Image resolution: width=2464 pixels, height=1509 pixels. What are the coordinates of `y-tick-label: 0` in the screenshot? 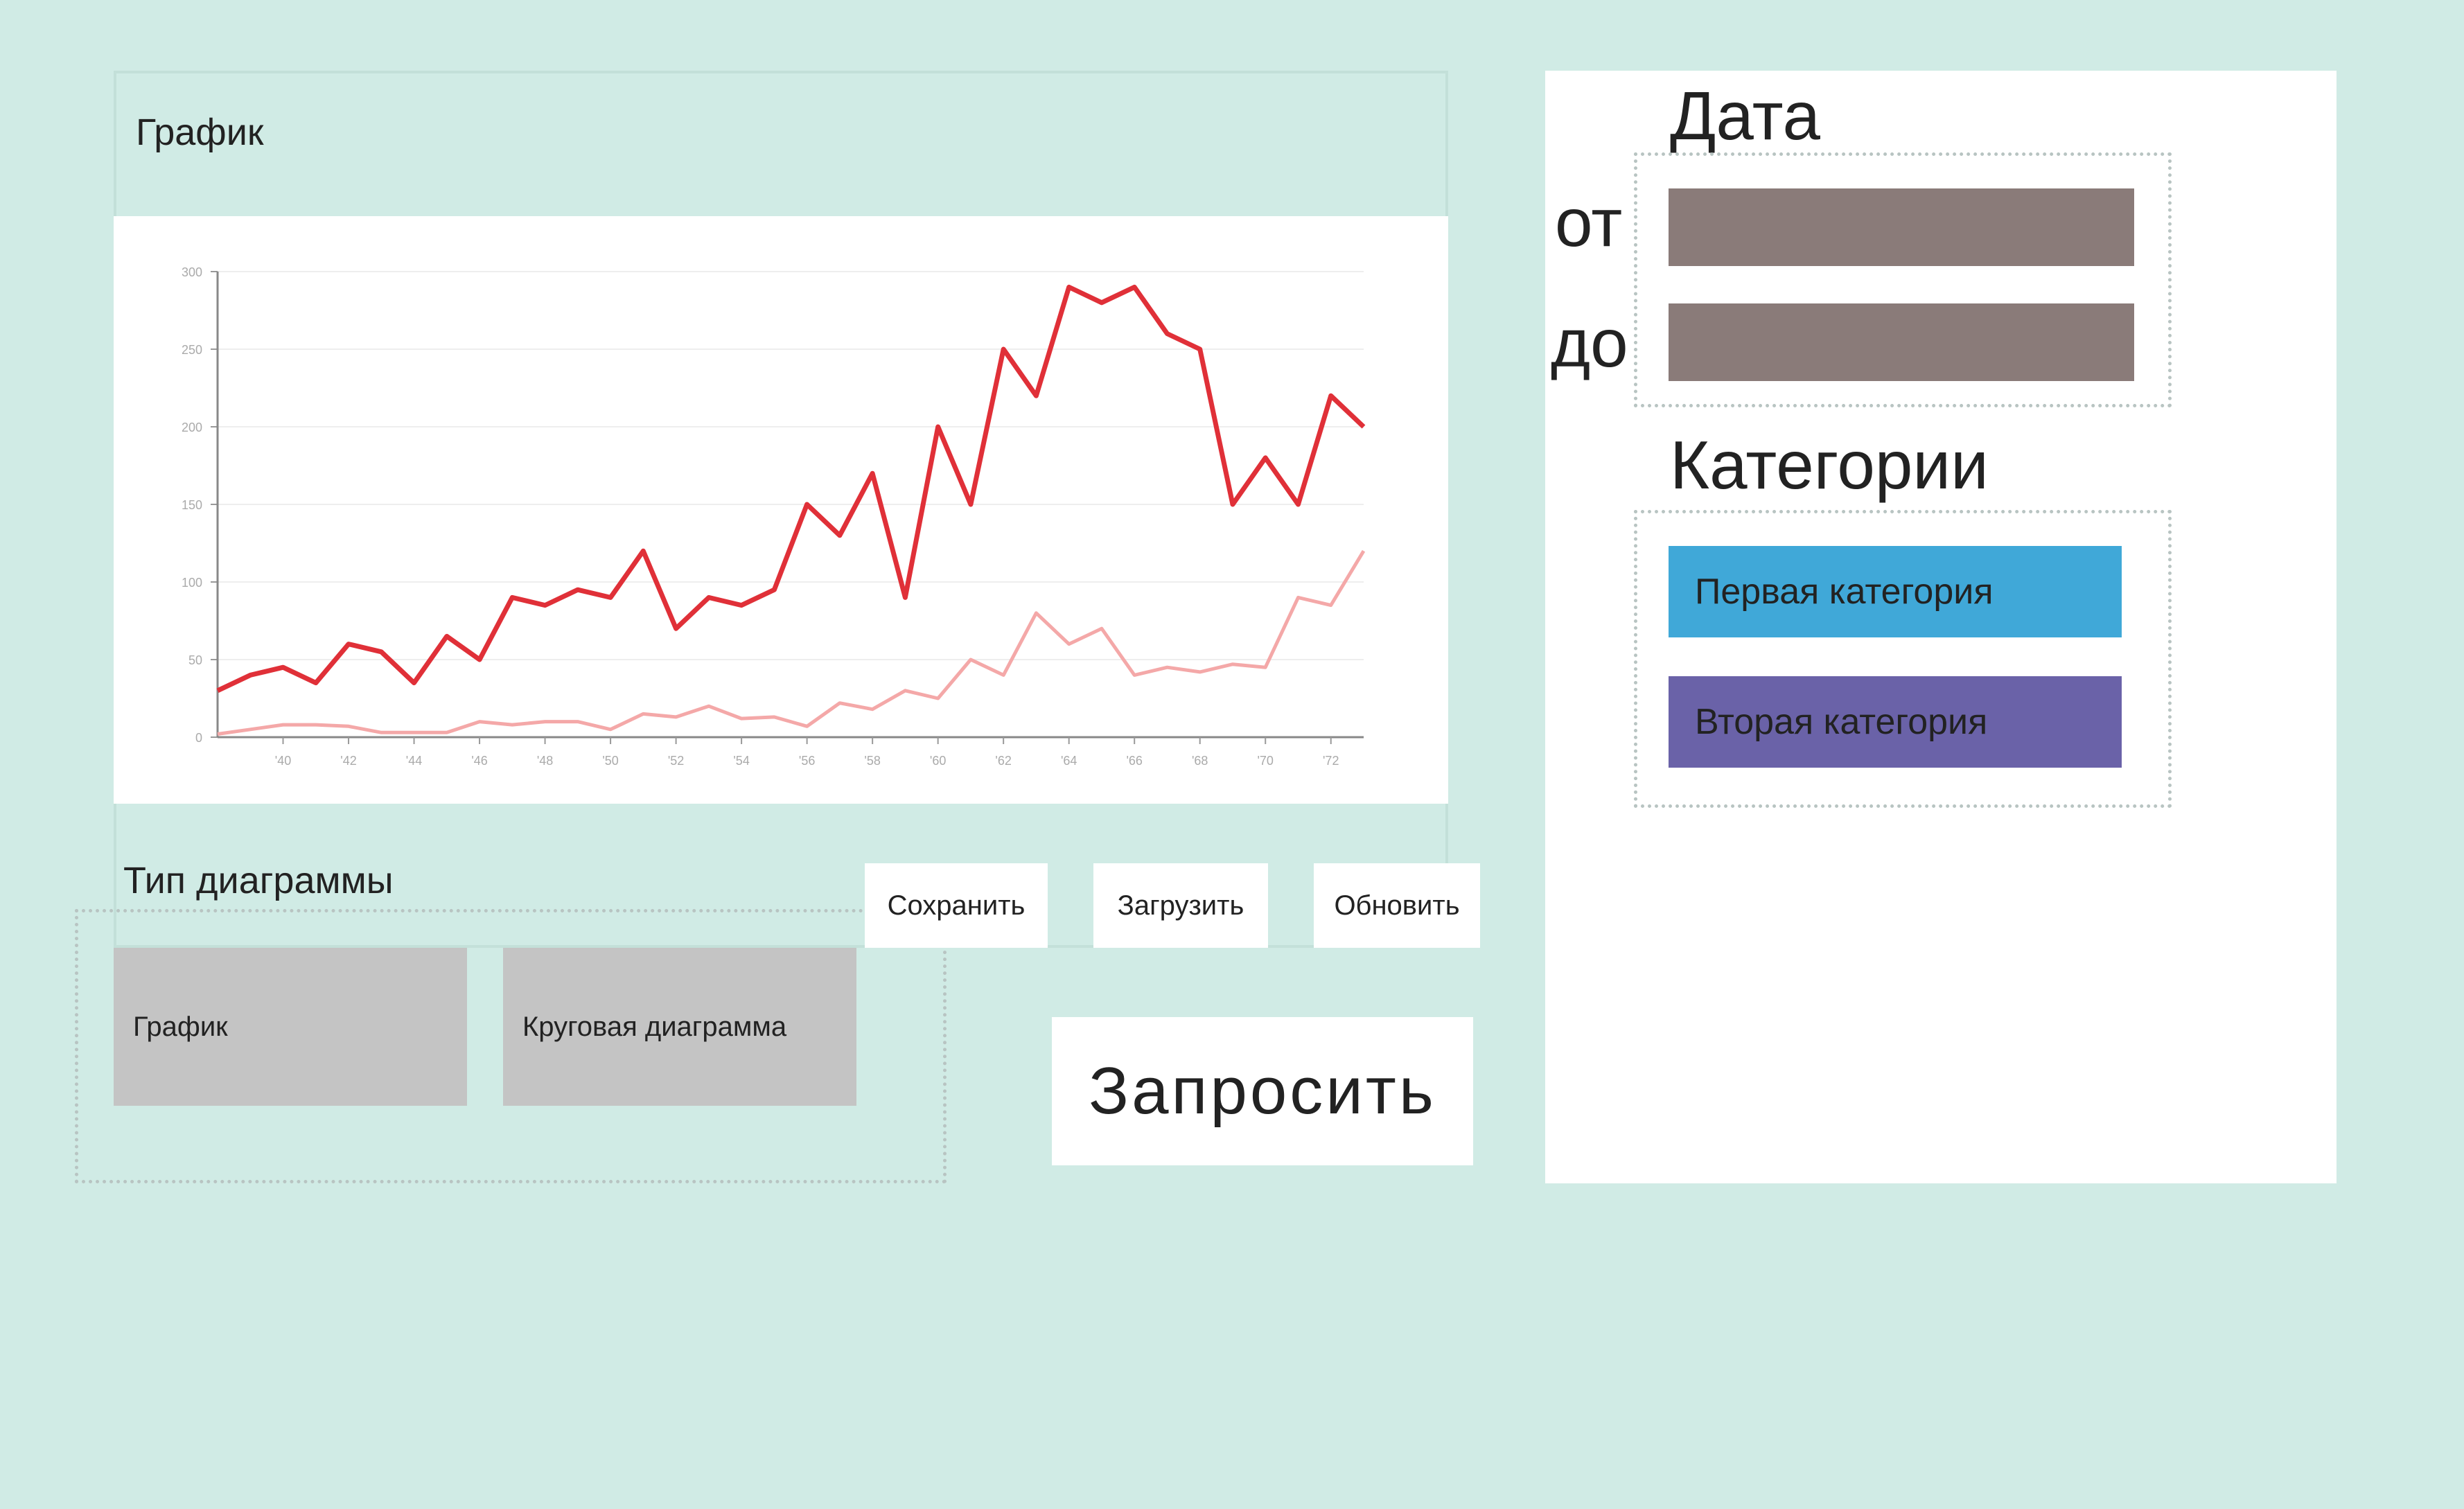 It's located at (198, 738).